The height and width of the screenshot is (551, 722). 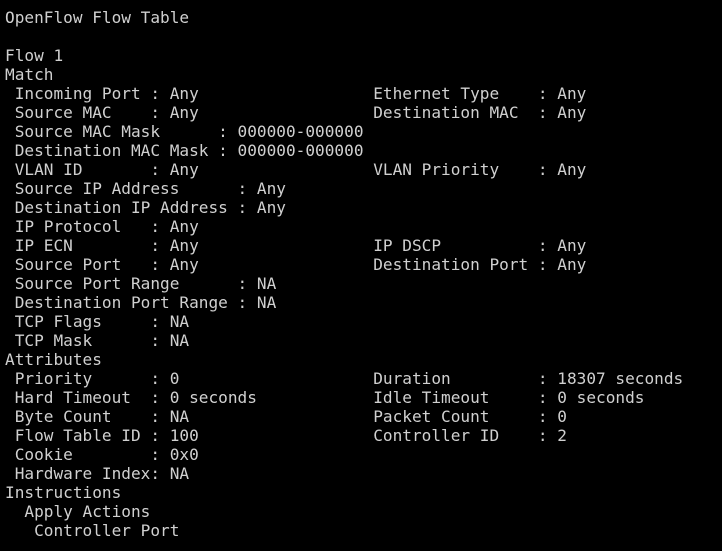 I want to click on output-line-destination-ip: Destination IP Address : Any, so click(x=145, y=207).